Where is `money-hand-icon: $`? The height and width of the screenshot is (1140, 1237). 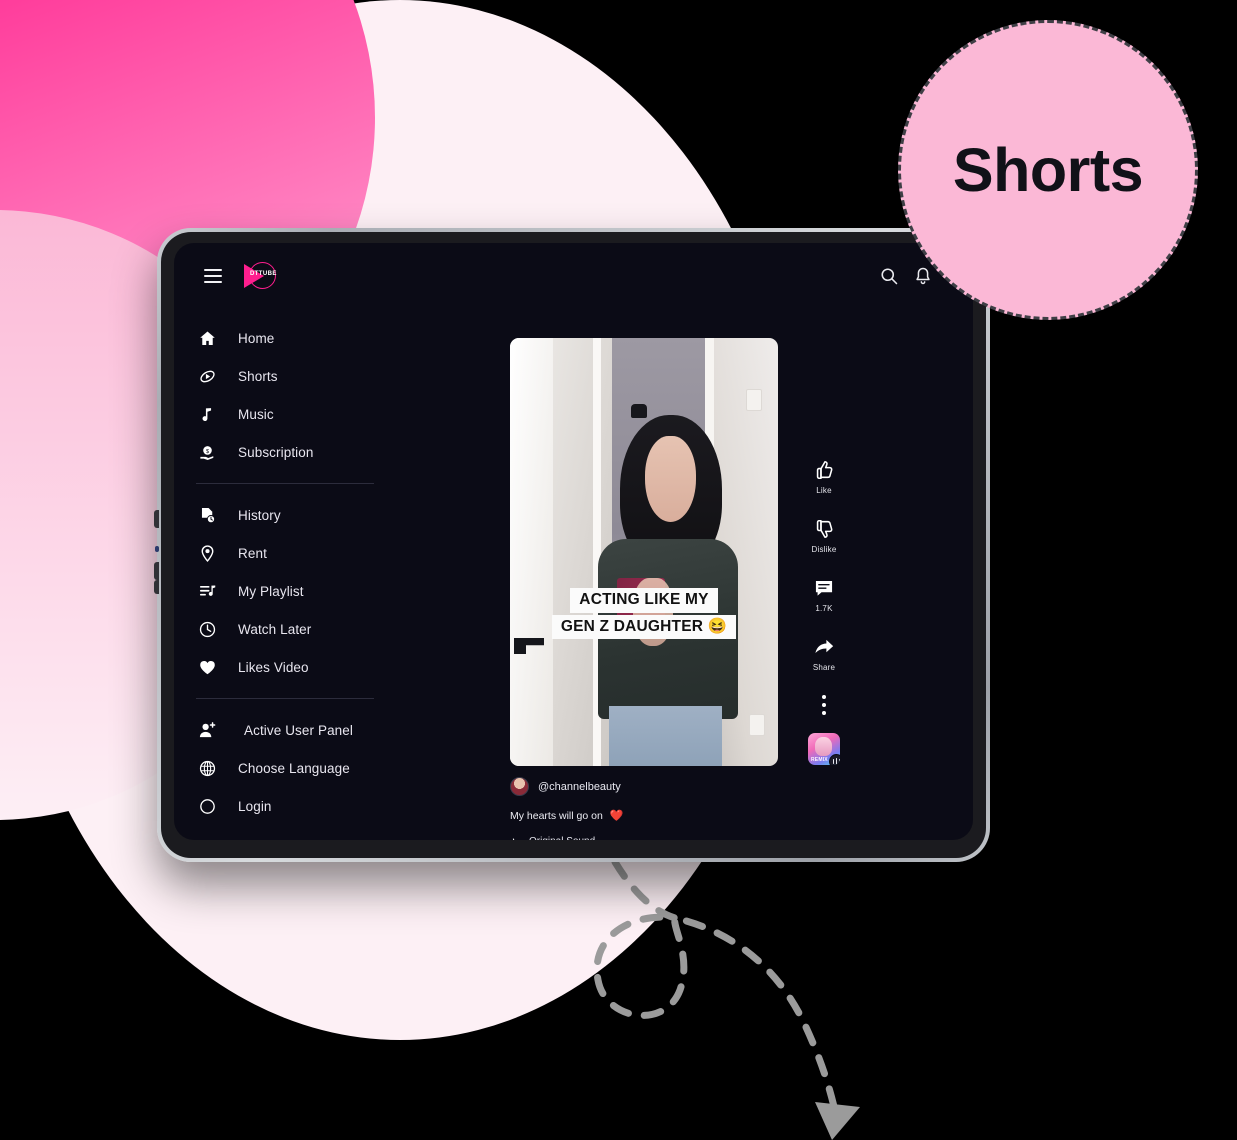 money-hand-icon: $ is located at coordinates (207, 452).